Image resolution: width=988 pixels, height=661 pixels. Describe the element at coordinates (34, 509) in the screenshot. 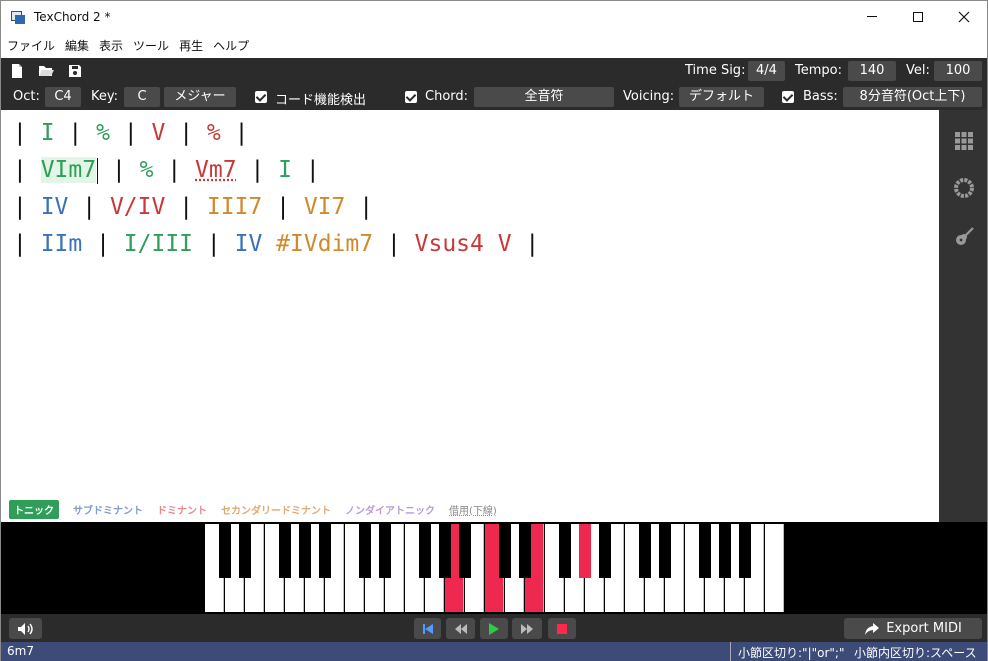

I see `legend-tonic: トニック` at that location.